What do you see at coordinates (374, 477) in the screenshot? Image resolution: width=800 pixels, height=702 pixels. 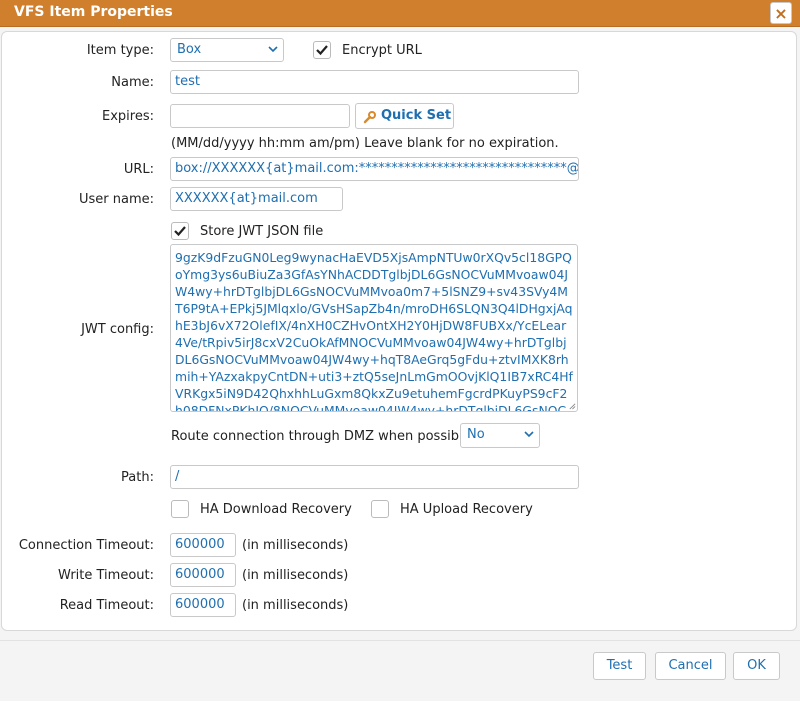 I see `path-input: /` at bounding box center [374, 477].